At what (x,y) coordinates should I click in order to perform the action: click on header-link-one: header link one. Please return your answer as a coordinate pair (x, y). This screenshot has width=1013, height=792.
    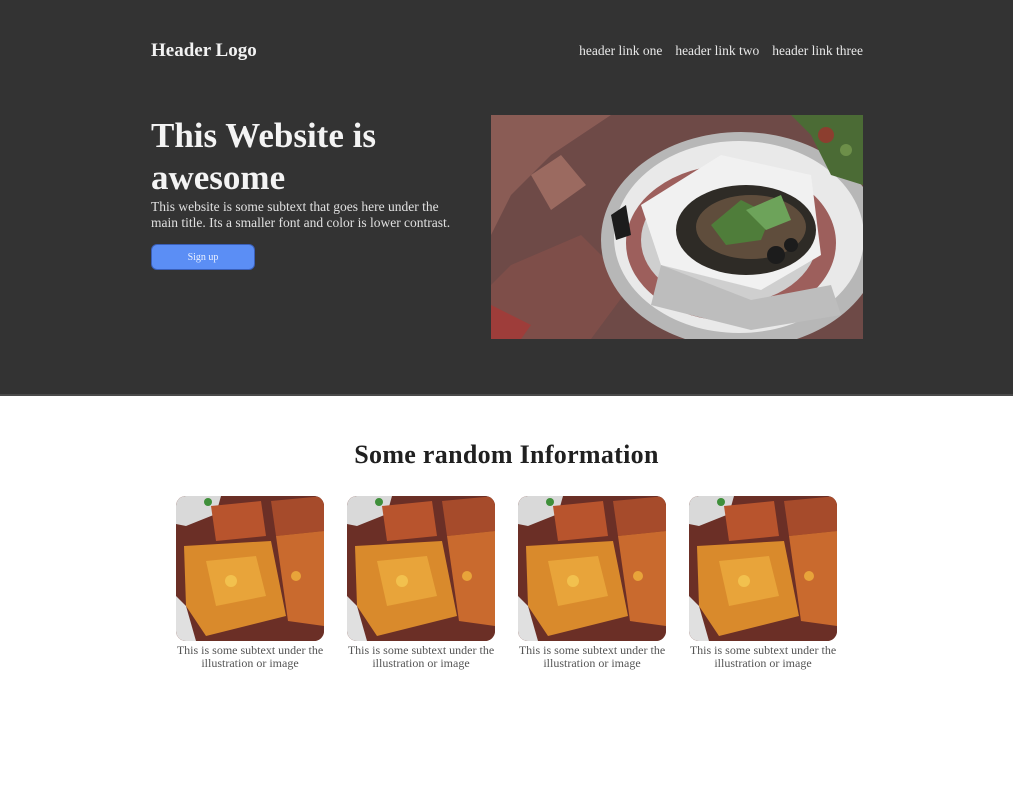
    Looking at the image, I should click on (620, 51).